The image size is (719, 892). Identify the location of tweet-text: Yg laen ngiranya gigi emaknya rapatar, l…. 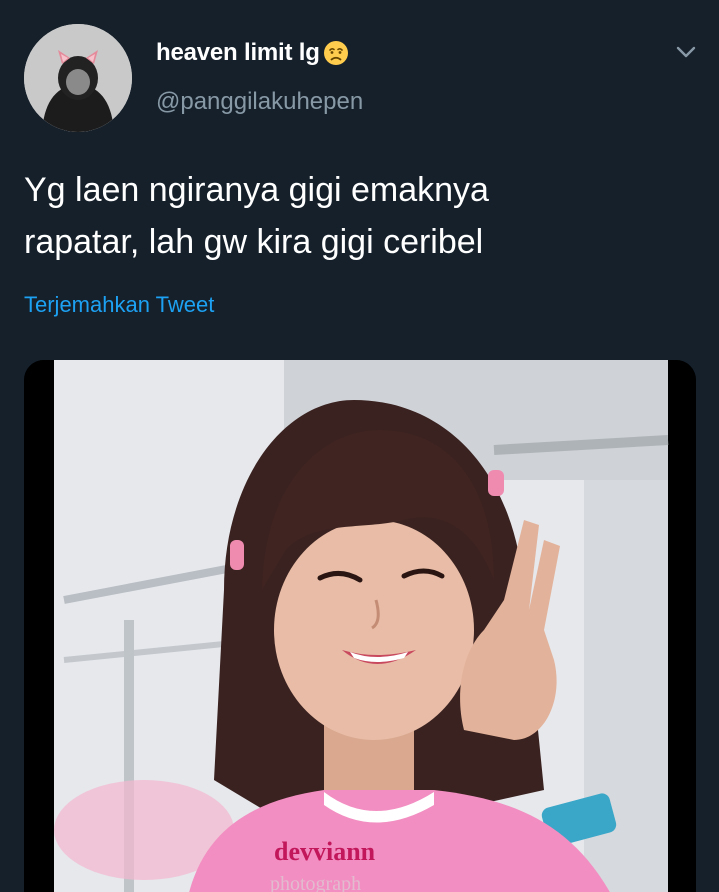
(256, 216).